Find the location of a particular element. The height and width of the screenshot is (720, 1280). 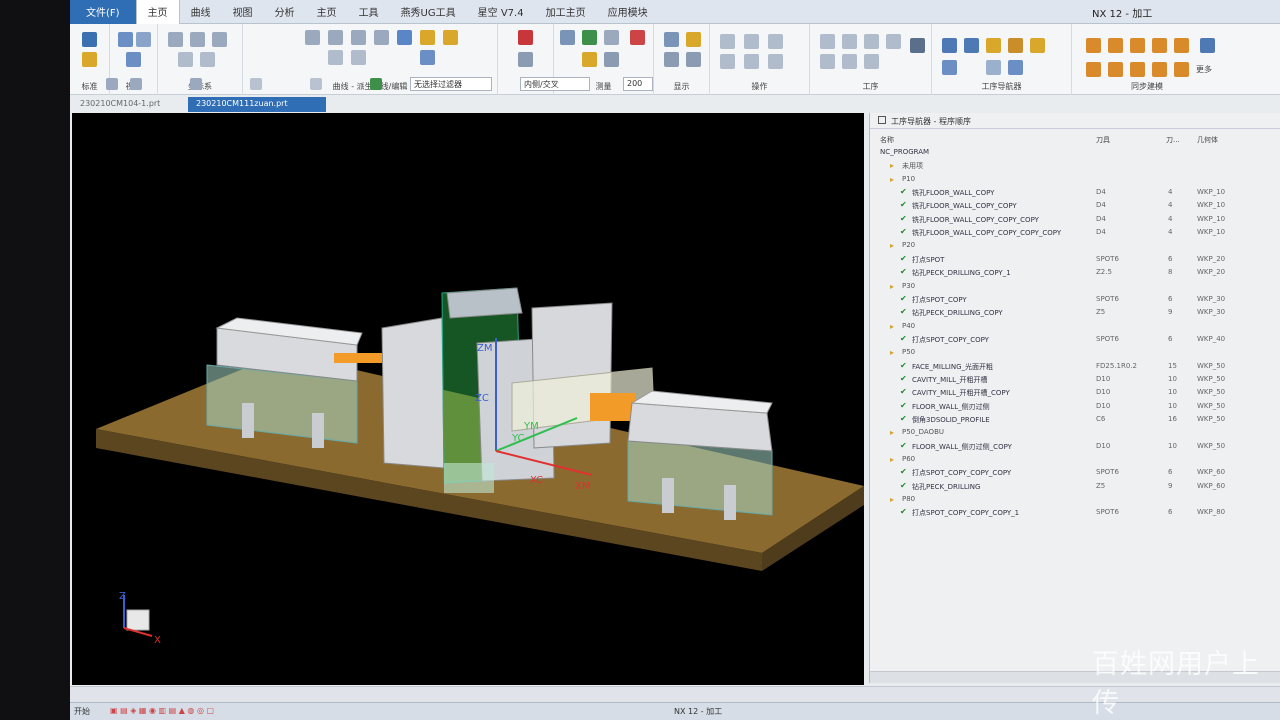

spline-icon is located at coordinates (381, 37).